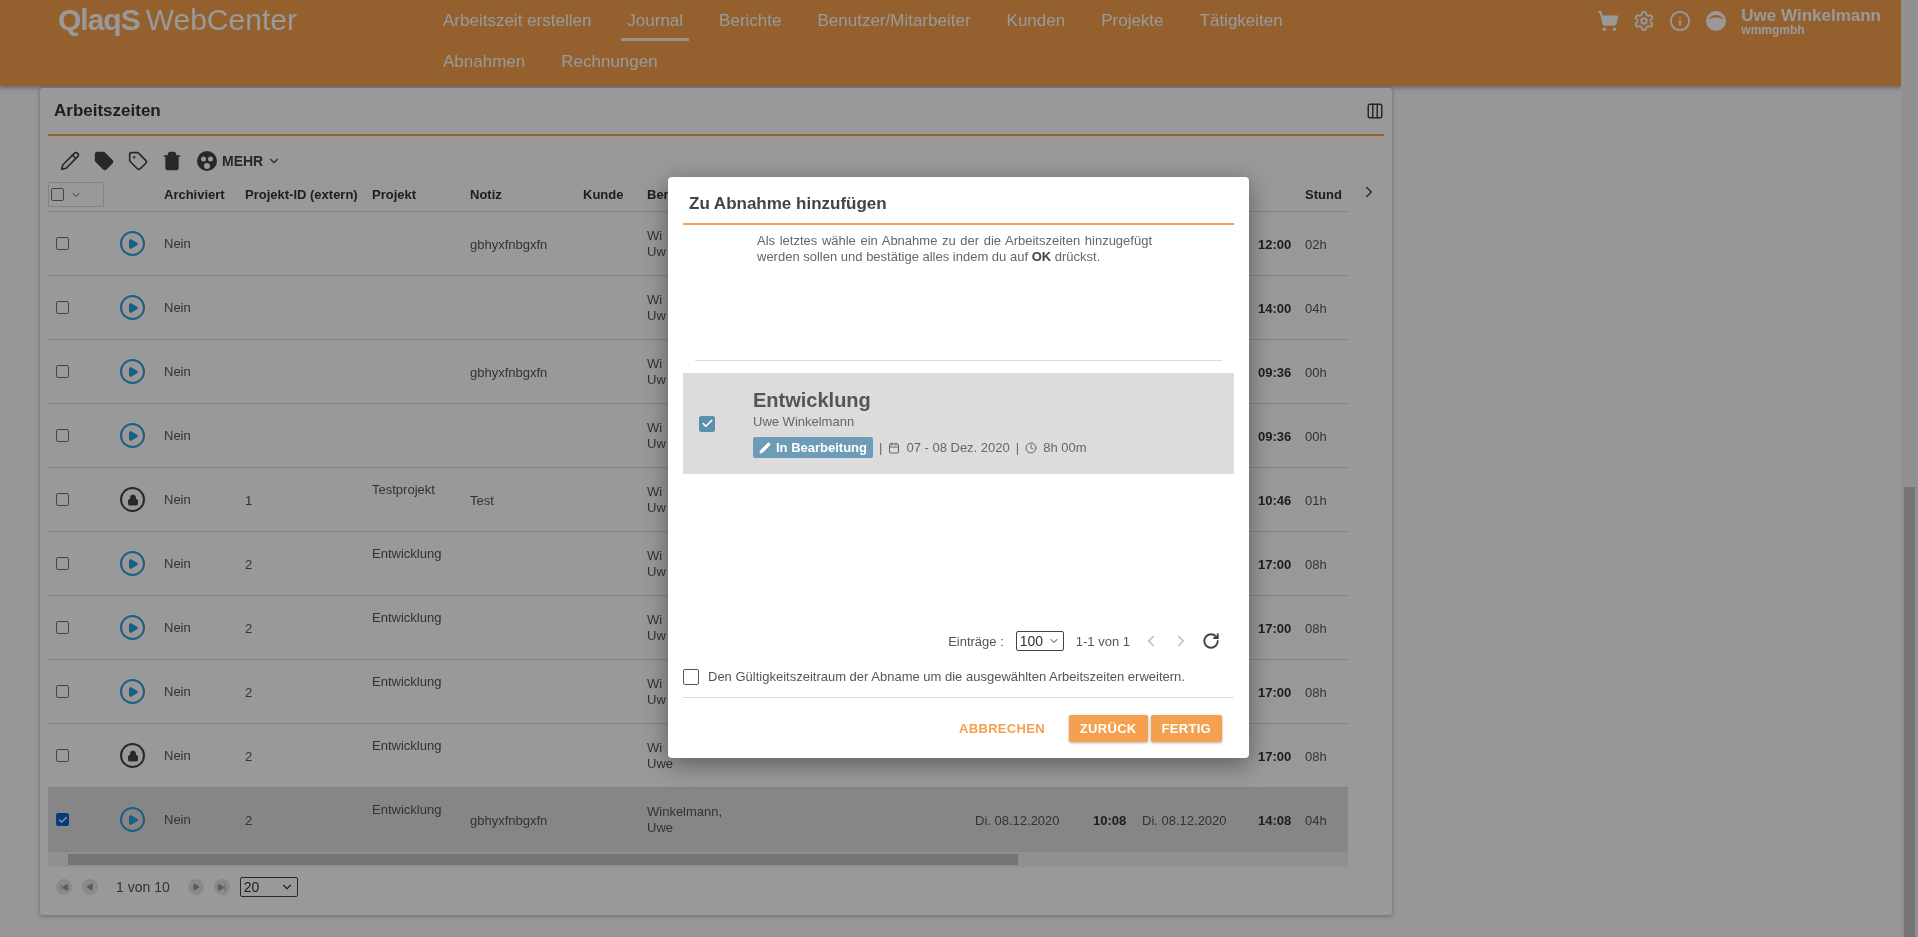  I want to click on tag-outline-icon, so click(138, 161).